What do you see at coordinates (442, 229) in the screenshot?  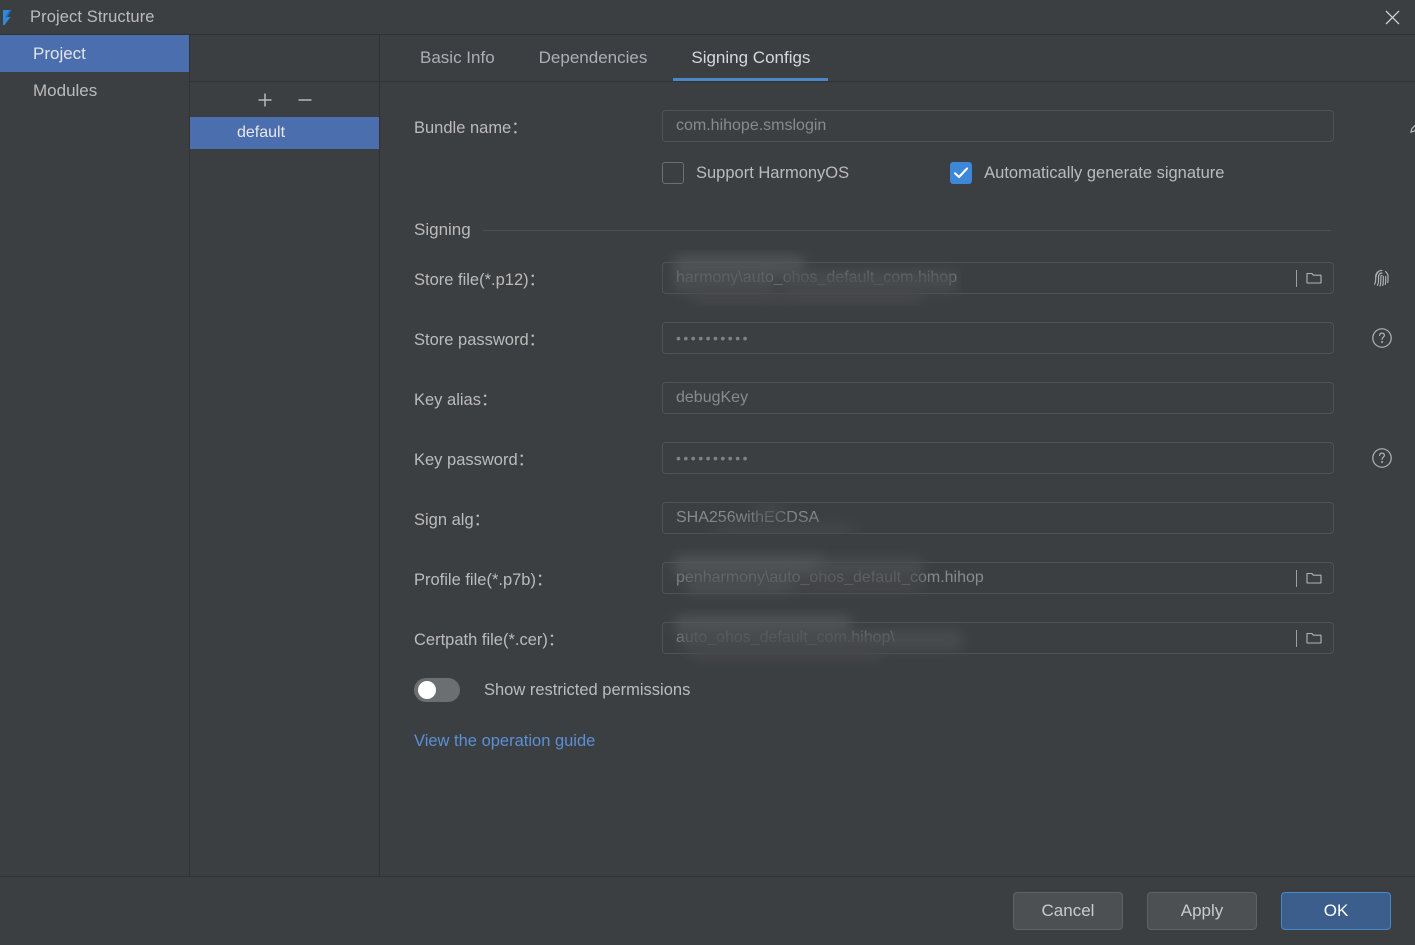 I see `signing-section-title: Signing` at bounding box center [442, 229].